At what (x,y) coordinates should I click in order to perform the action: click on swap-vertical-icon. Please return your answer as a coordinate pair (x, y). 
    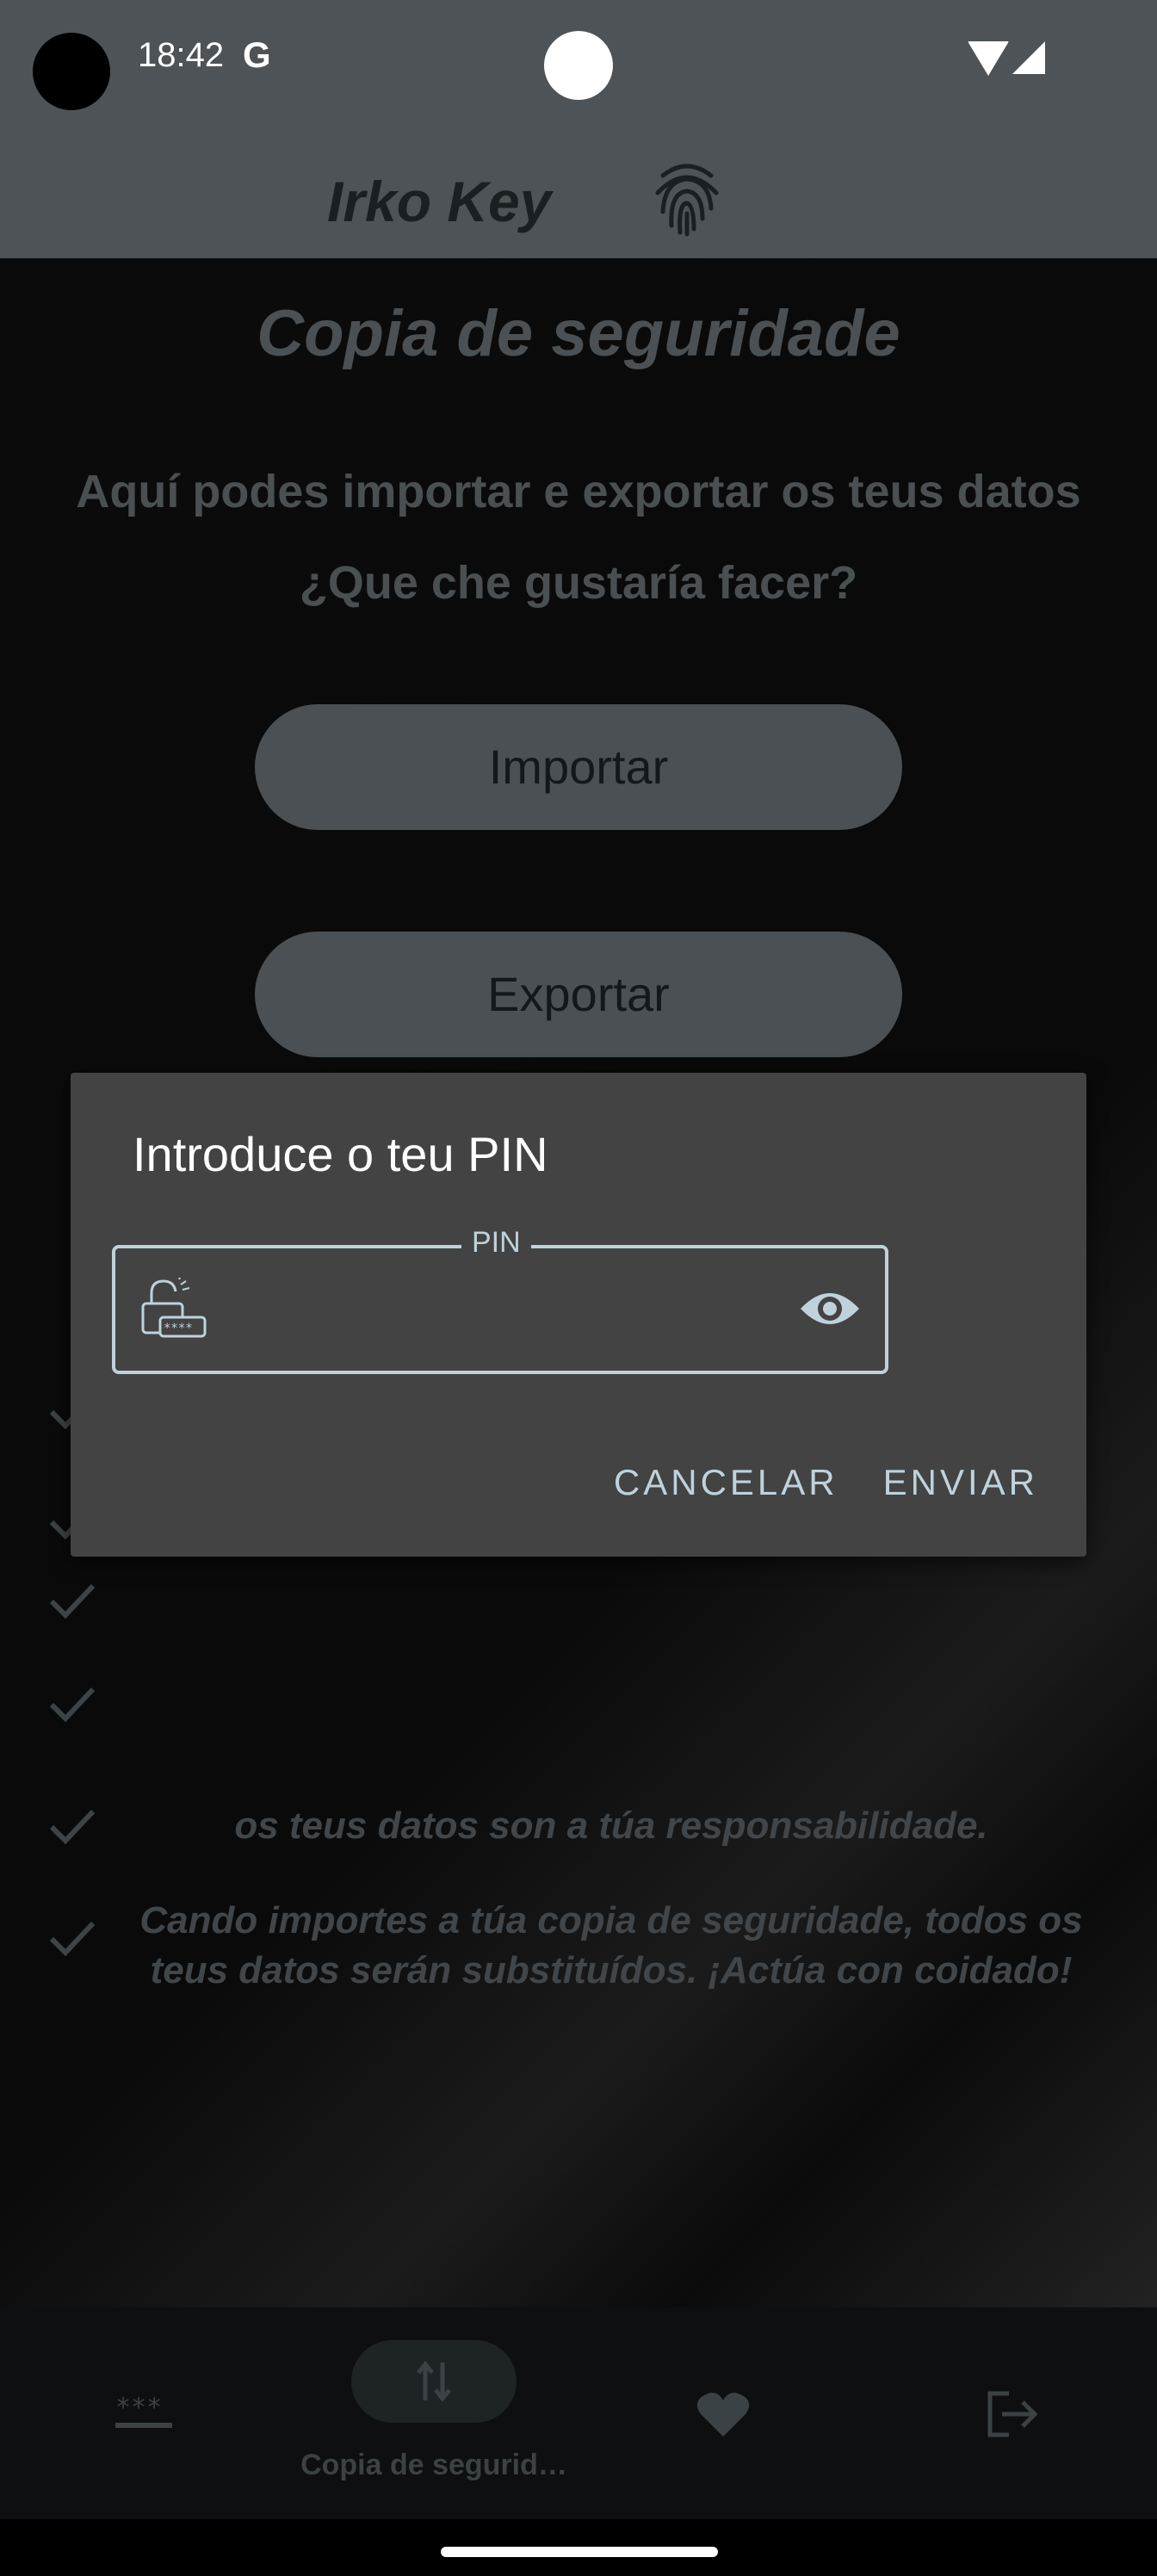
    Looking at the image, I should click on (434, 2381).